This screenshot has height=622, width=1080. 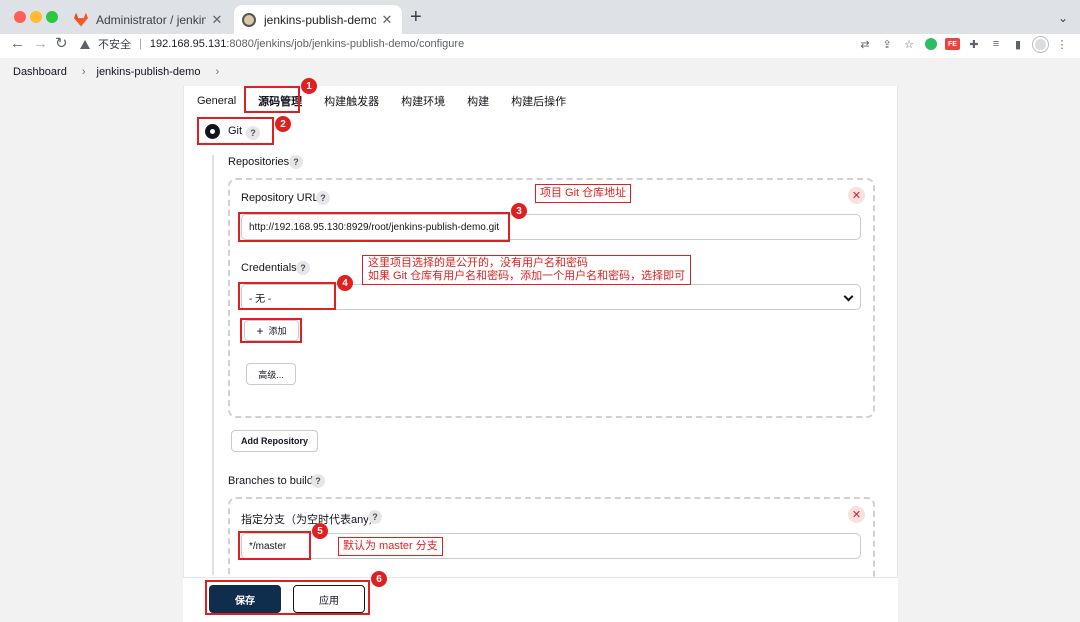 What do you see at coordinates (287, 597) in the screenshot?
I see `annotation-box-save-apply` at bounding box center [287, 597].